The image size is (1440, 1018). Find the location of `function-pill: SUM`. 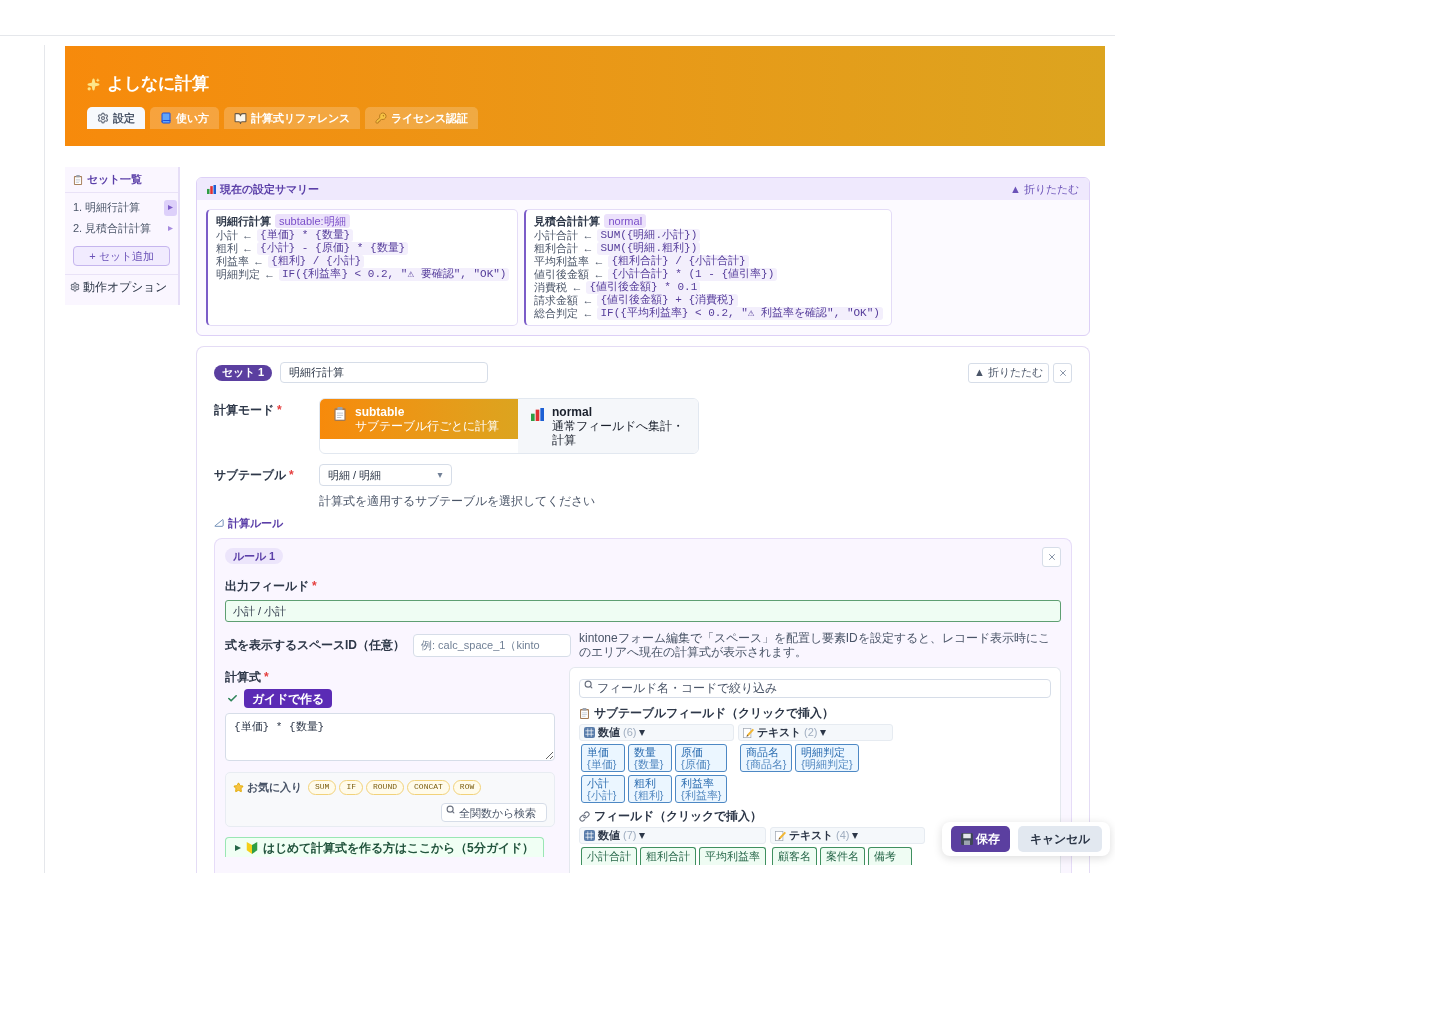

function-pill: SUM is located at coordinates (322, 787).